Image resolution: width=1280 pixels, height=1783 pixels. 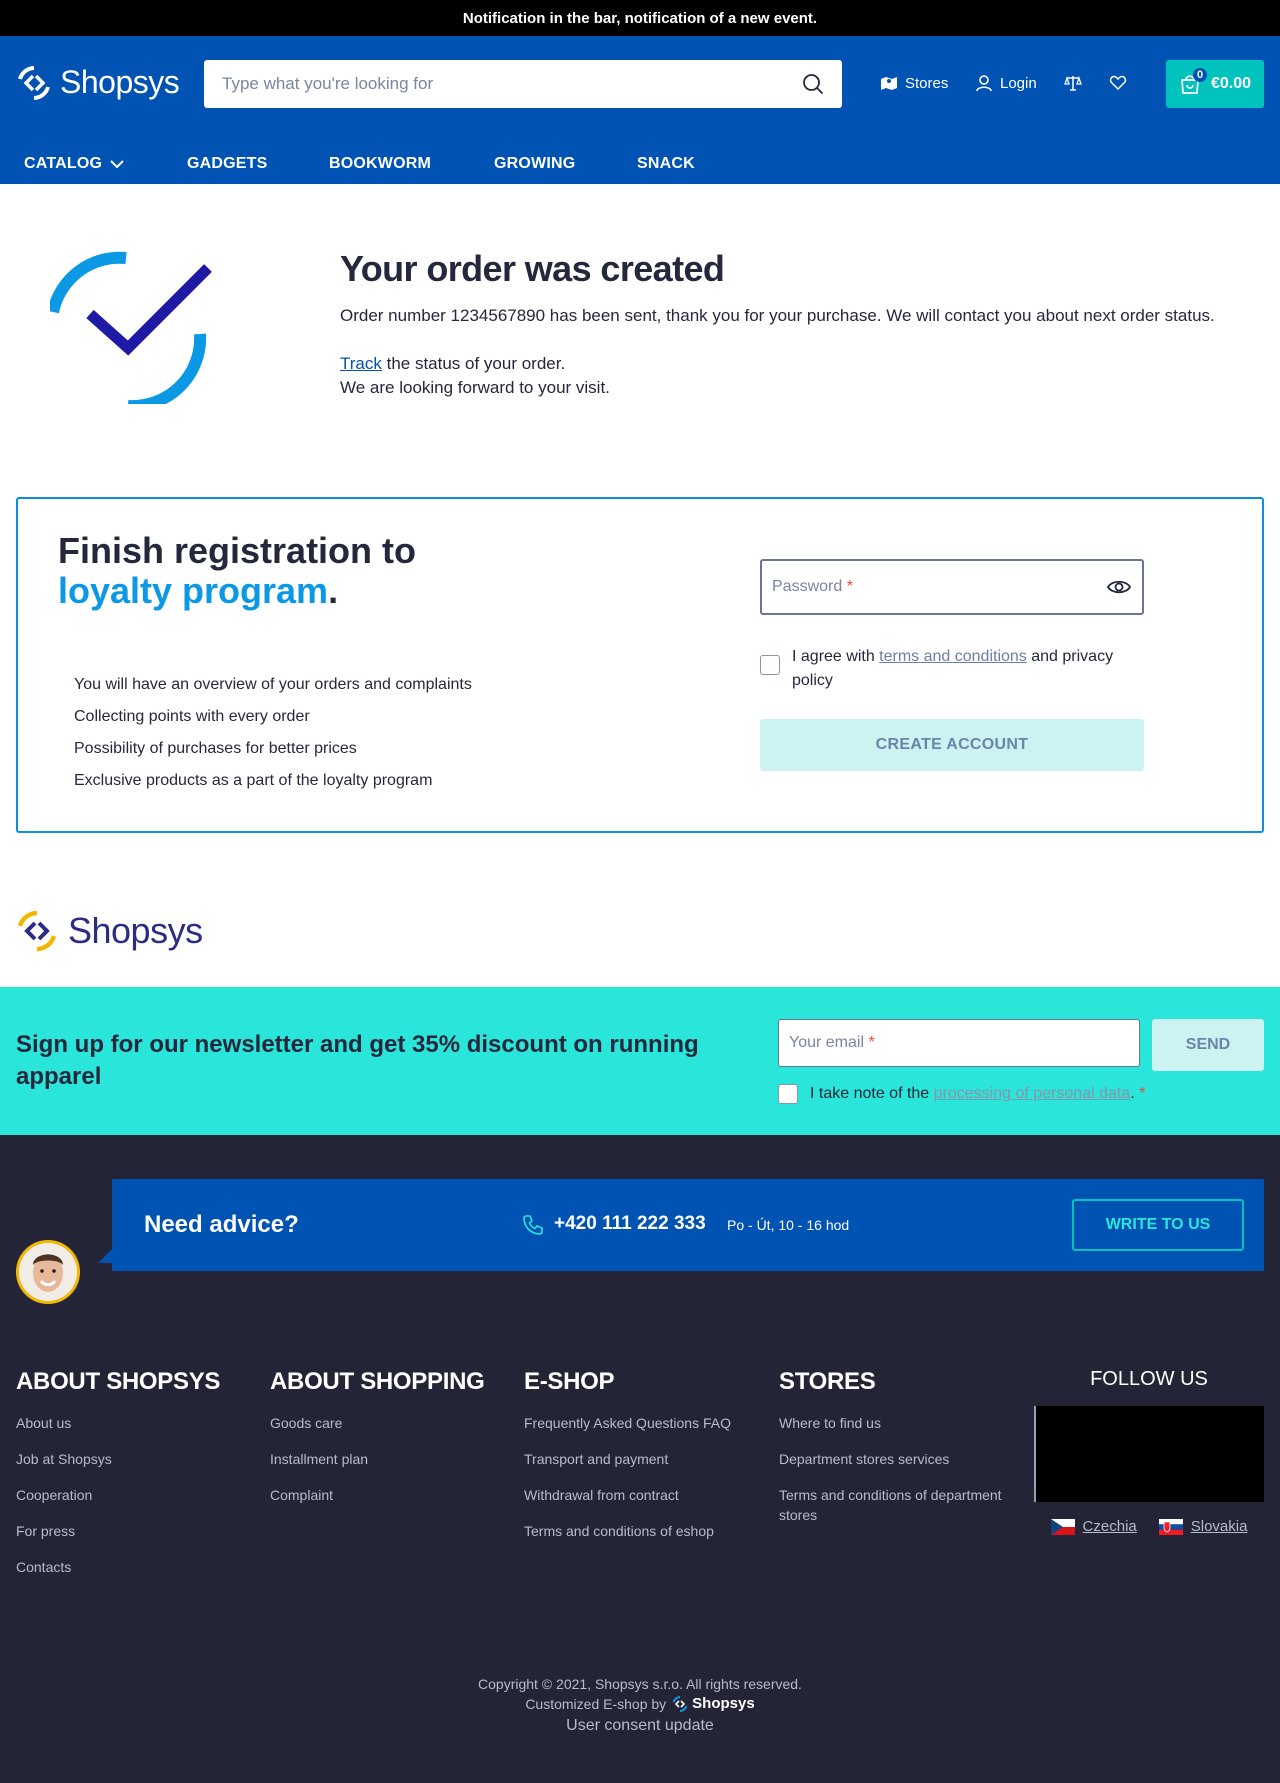 I want to click on footer-logo: Shopsys, so click(x=109, y=931).